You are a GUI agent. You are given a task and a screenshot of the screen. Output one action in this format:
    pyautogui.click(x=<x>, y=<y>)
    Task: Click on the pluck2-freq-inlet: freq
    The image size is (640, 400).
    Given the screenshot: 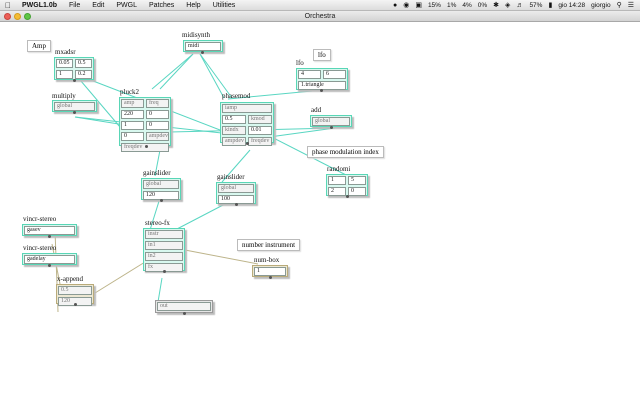 What is the action you would take?
    pyautogui.click(x=157, y=103)
    